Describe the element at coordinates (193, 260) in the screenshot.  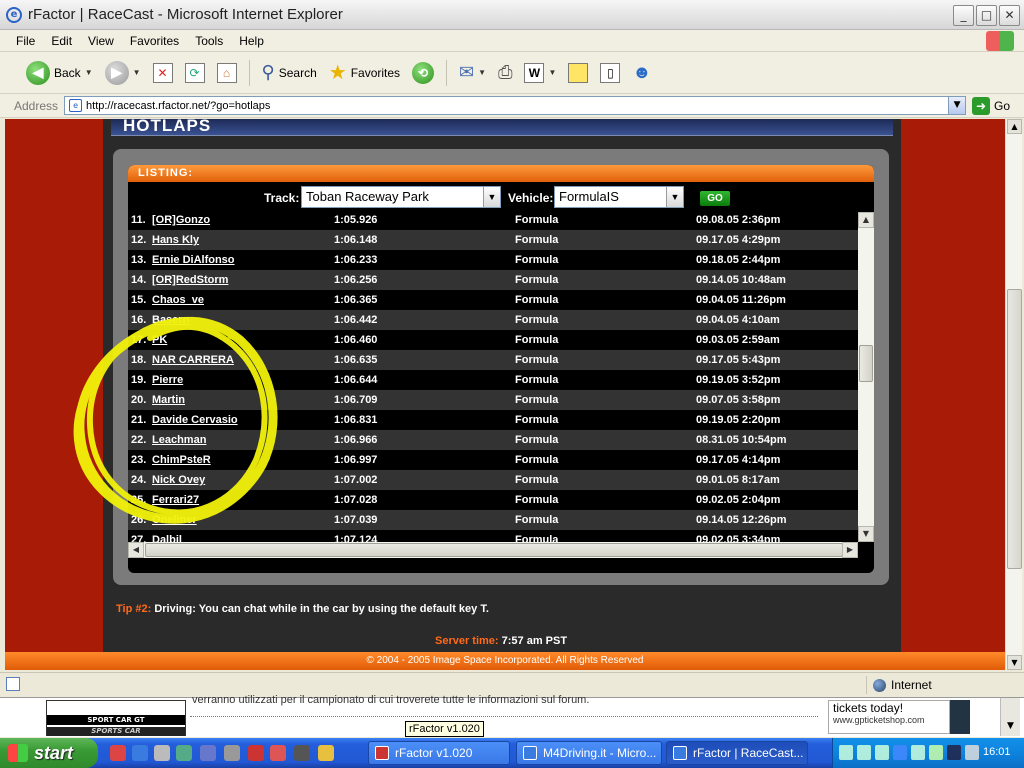
I see `driver-link: Ernie DiAlfonso` at that location.